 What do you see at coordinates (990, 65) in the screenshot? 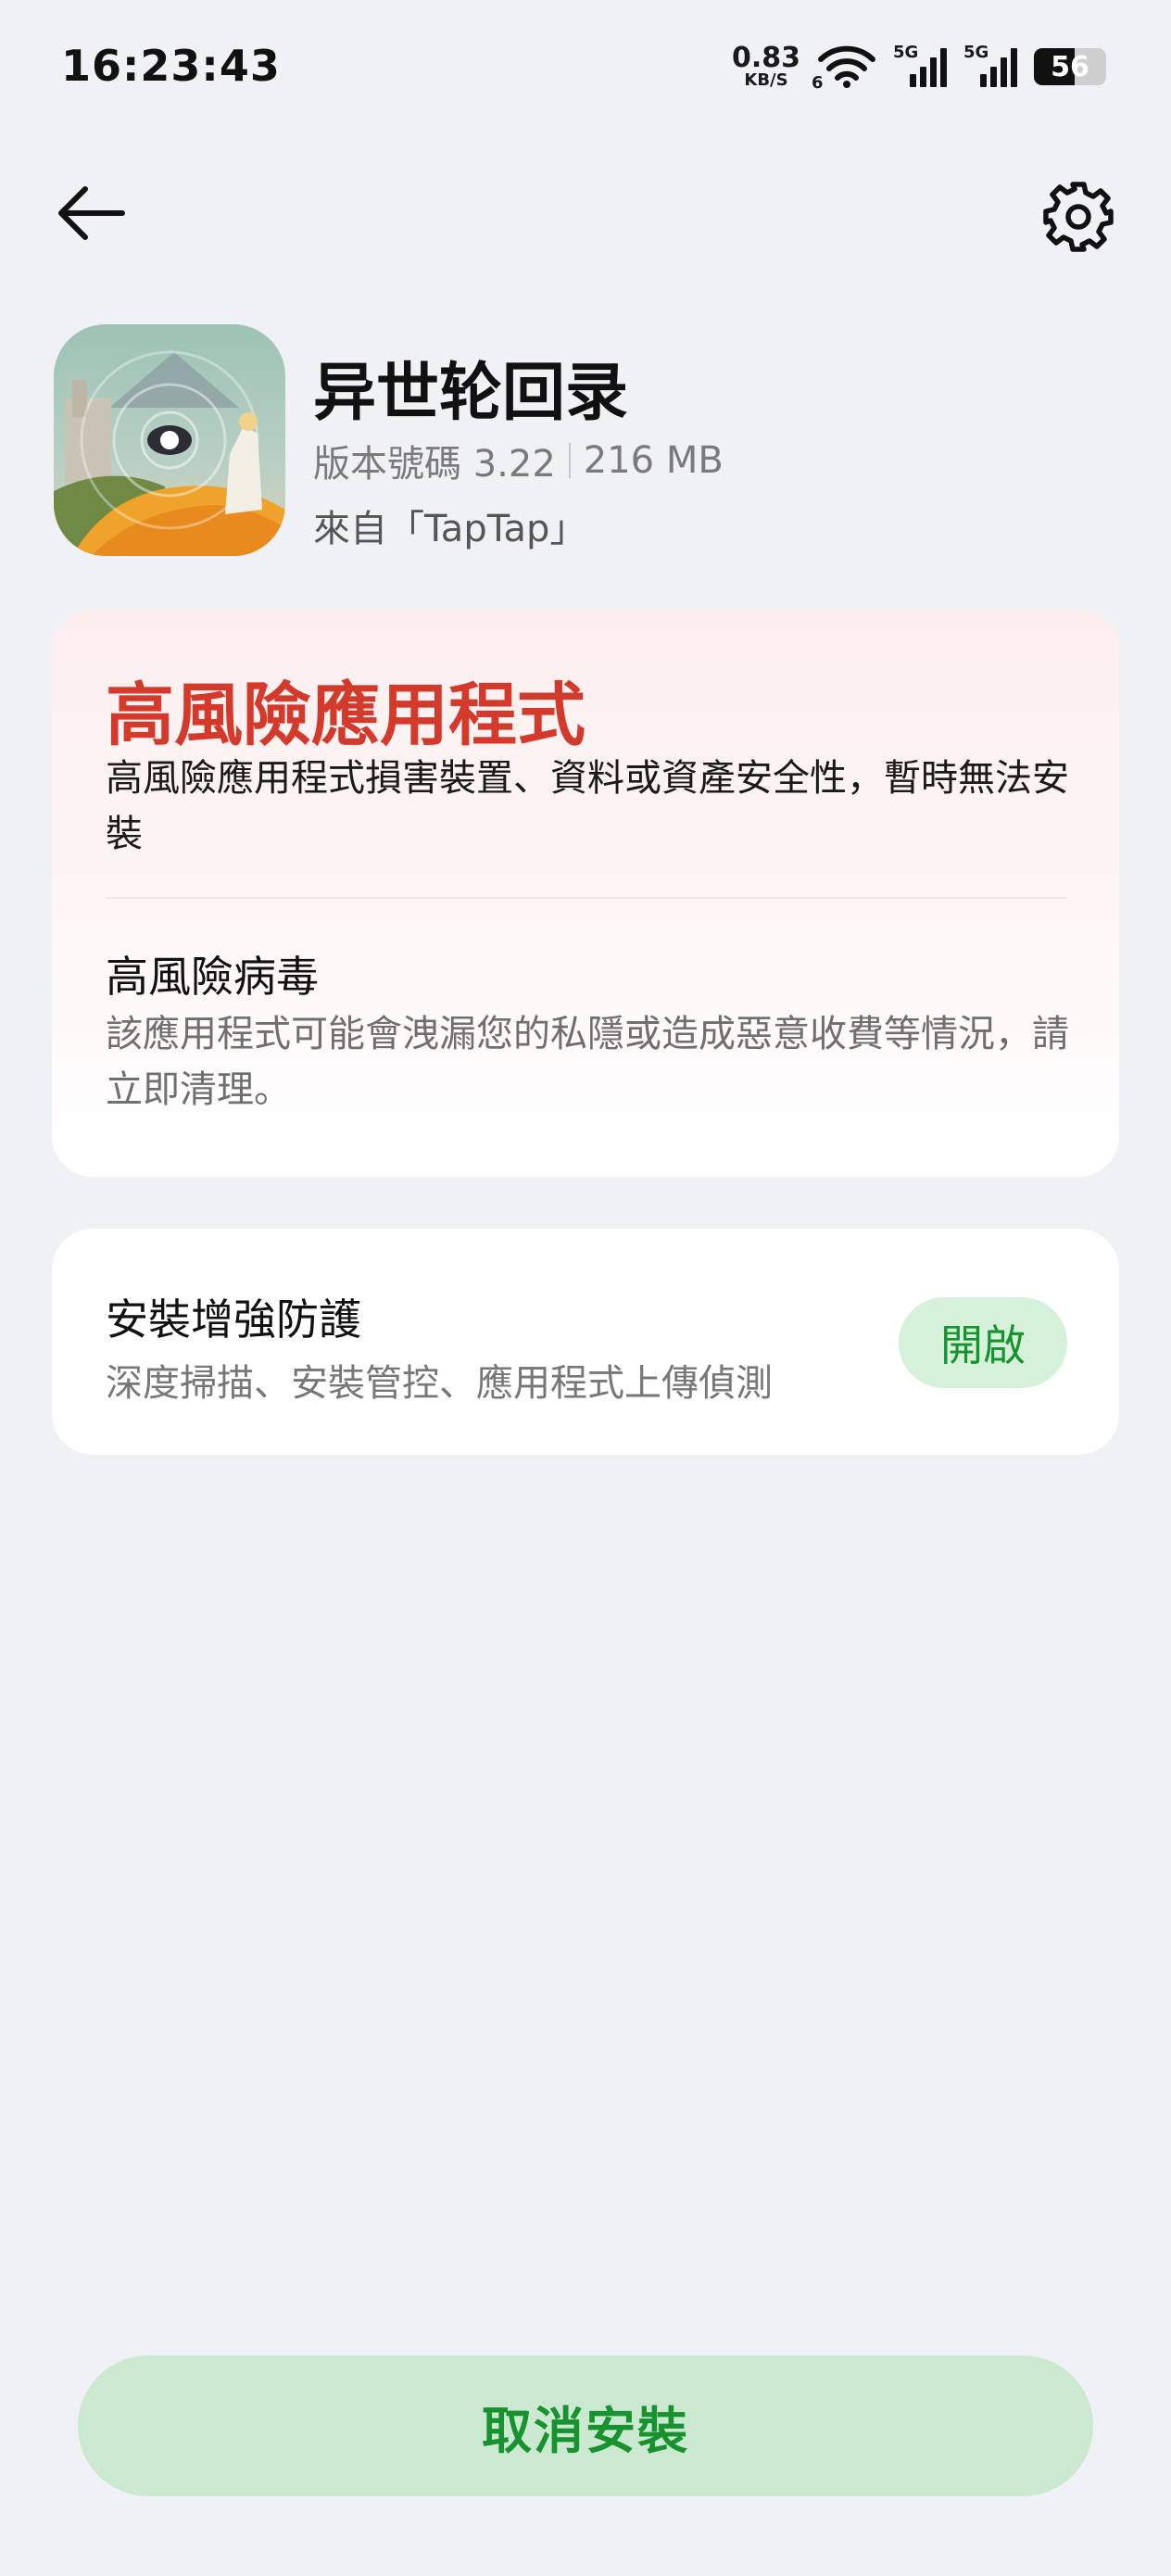
I see `signal-sim2-icon: 5G` at bounding box center [990, 65].